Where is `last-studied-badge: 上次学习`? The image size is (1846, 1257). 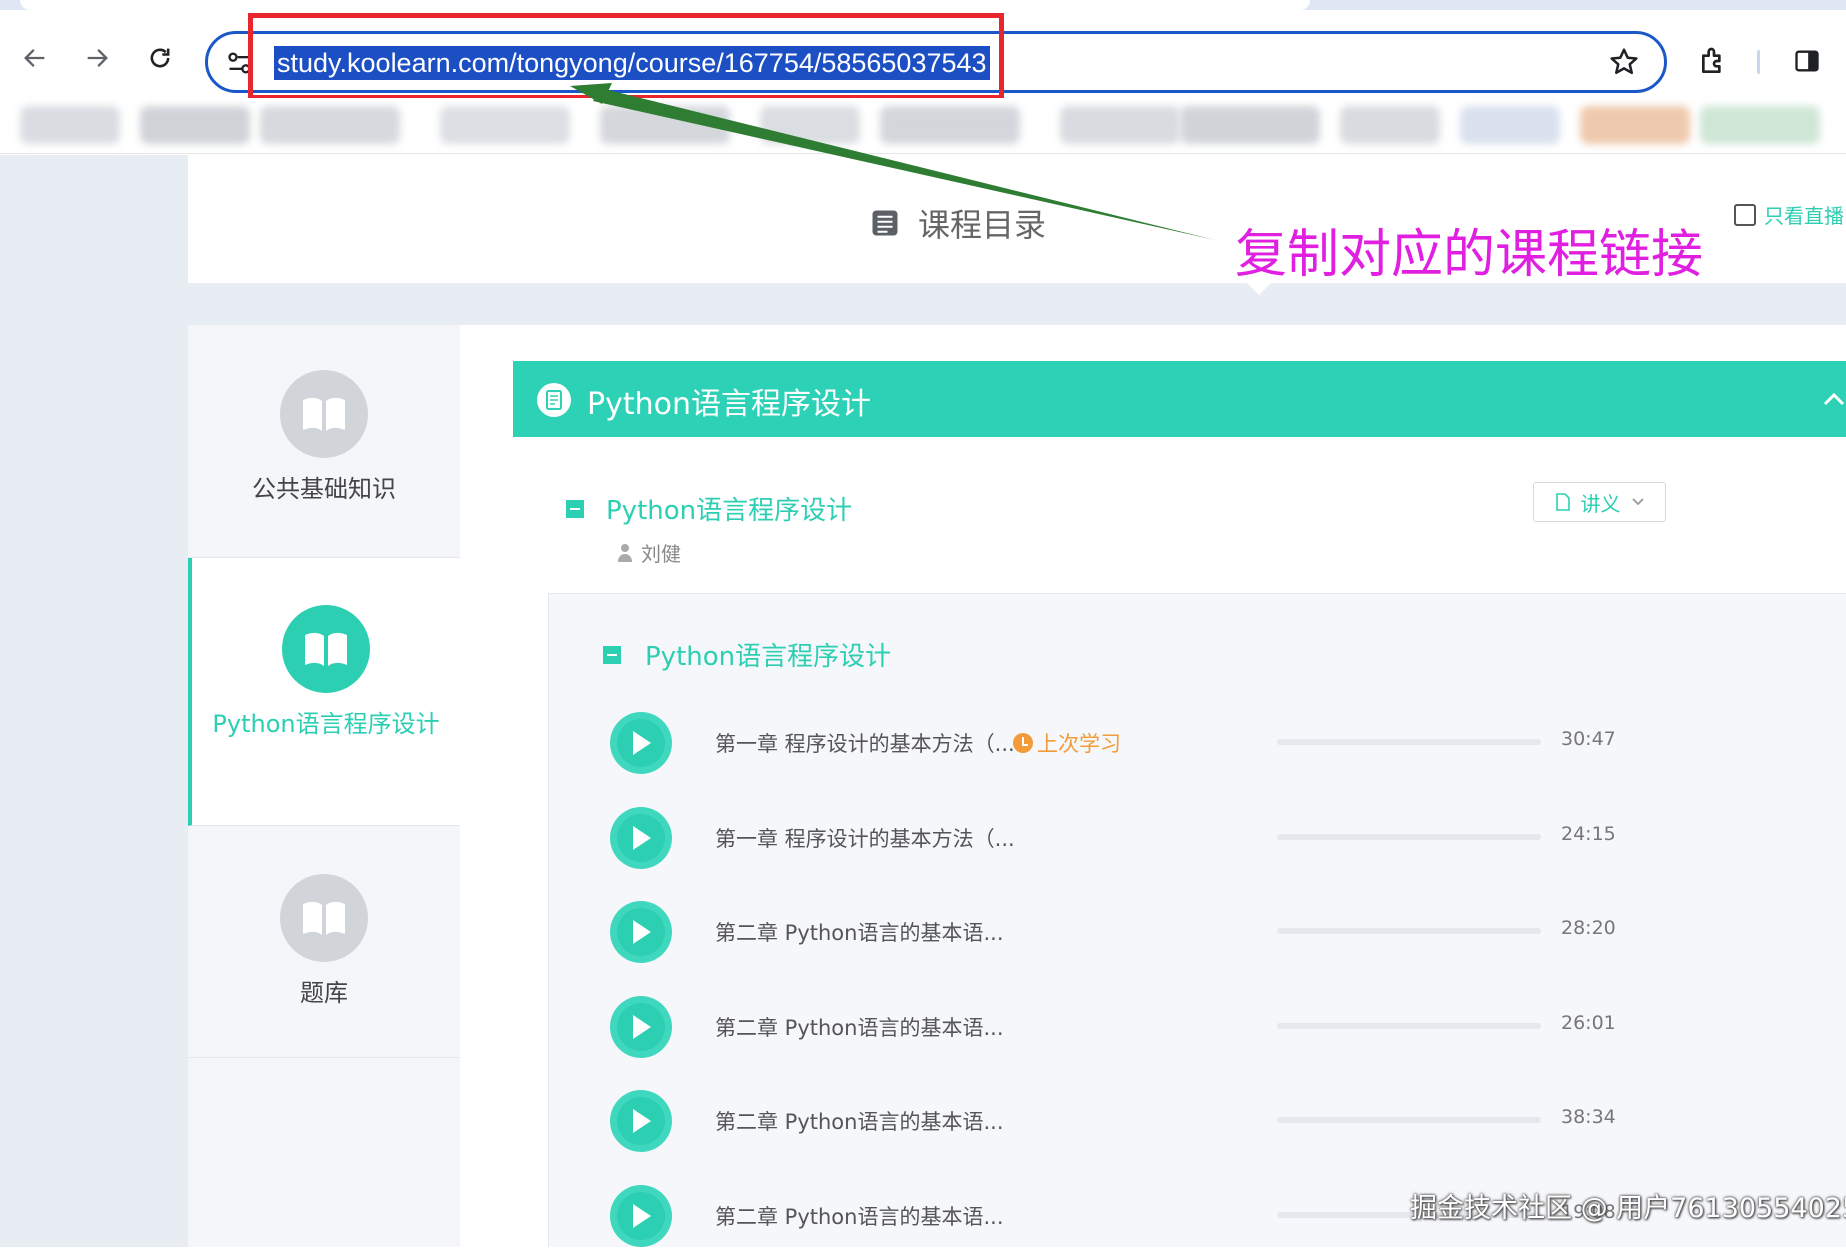
last-studied-badge: 上次学习 is located at coordinates (1067, 743).